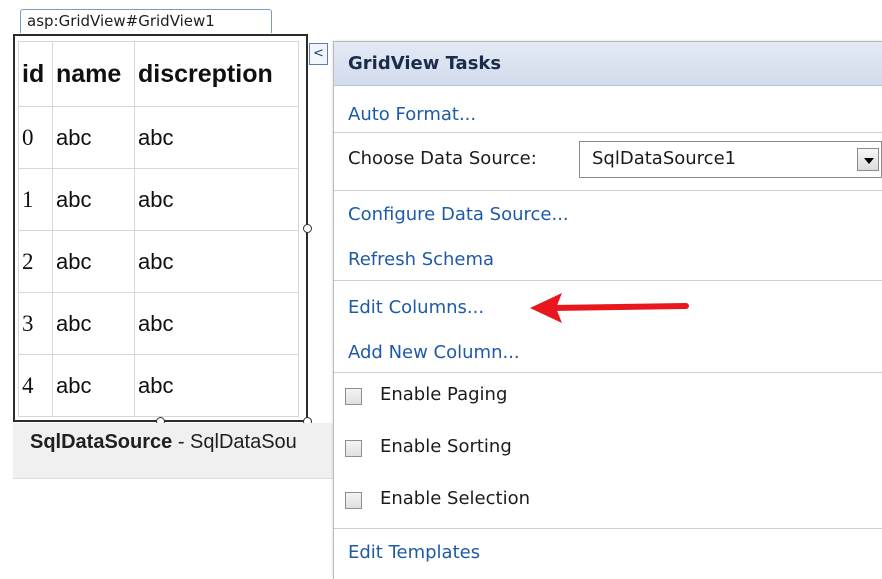  Describe the element at coordinates (318, 54) in the screenshot. I see `smart-tag-collapse-icon: <` at that location.